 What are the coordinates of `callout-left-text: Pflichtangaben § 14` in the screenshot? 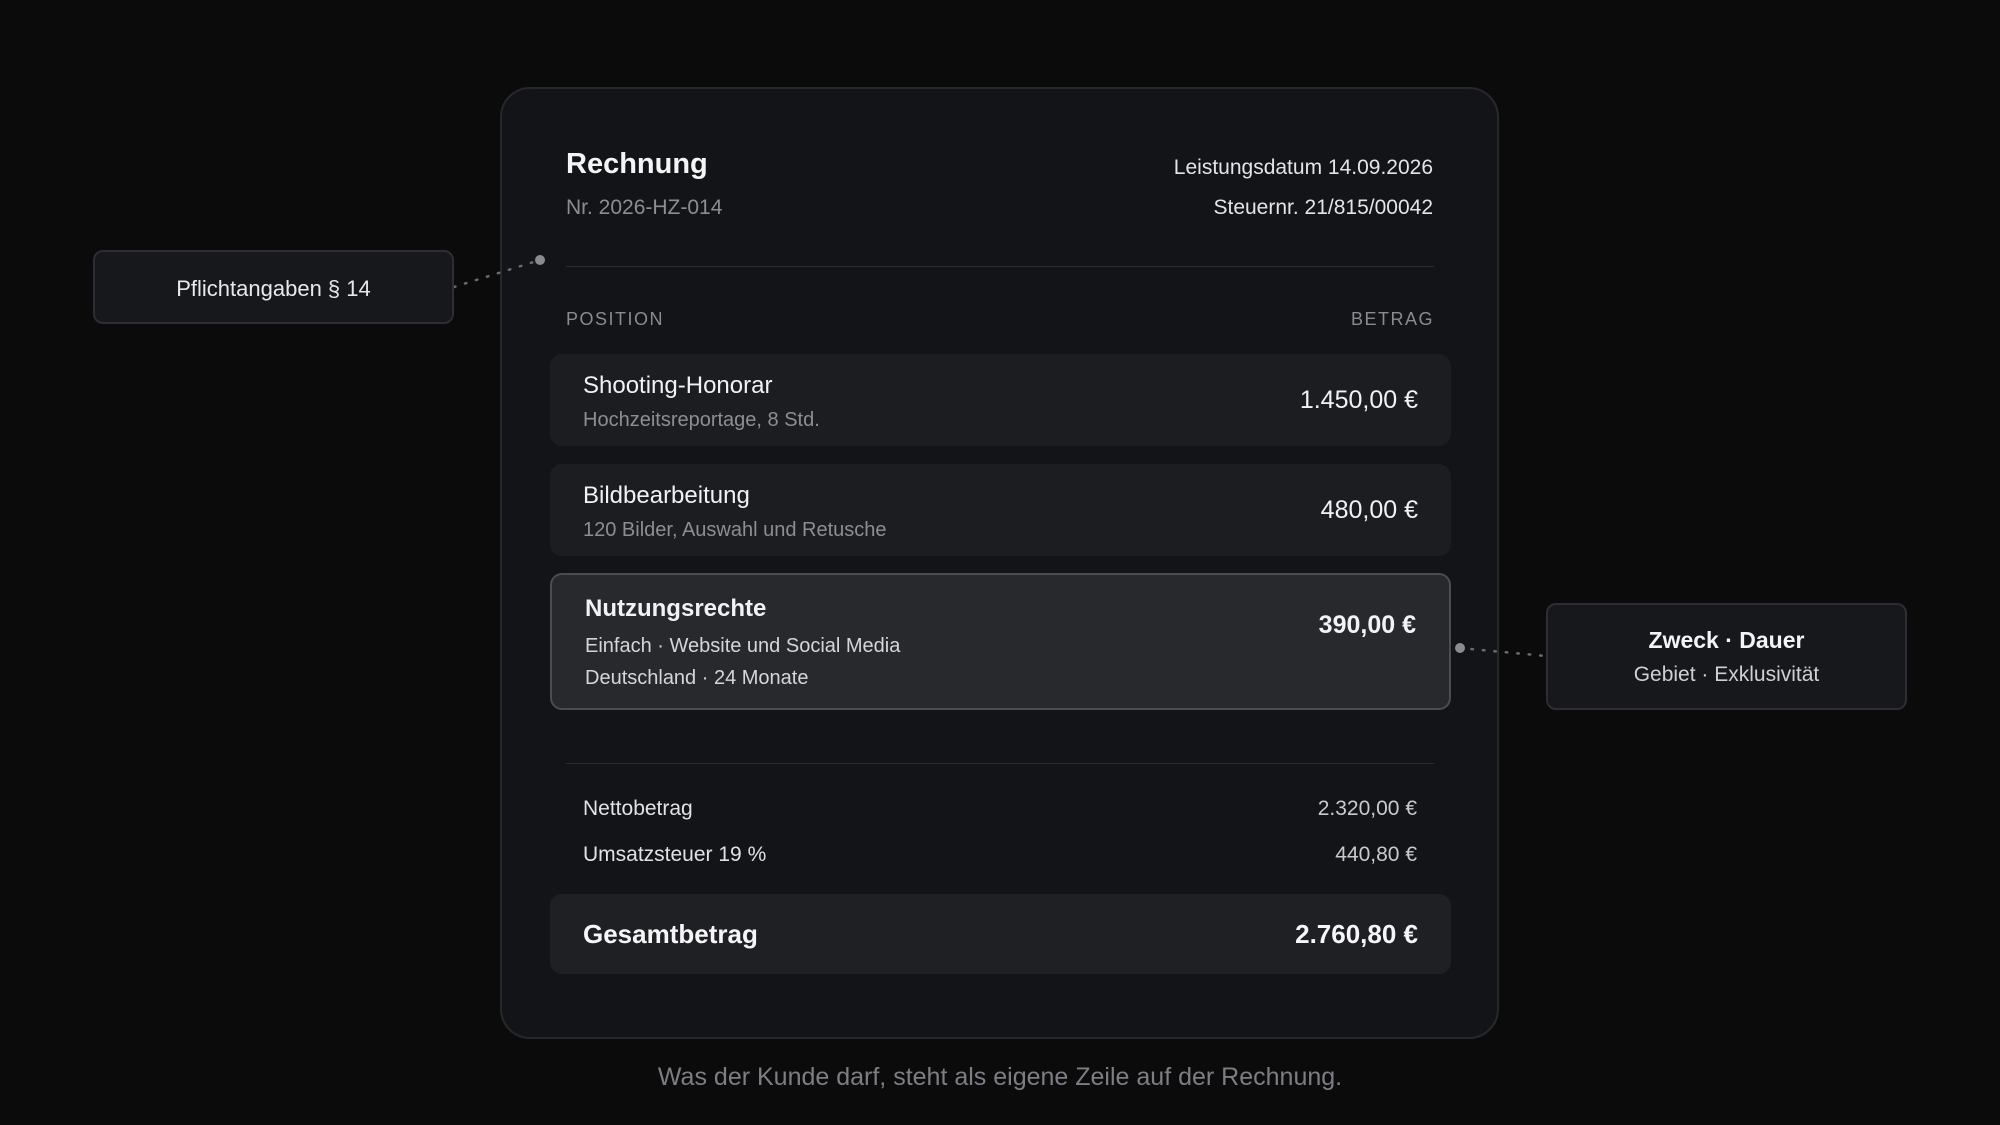 It's located at (273, 288).